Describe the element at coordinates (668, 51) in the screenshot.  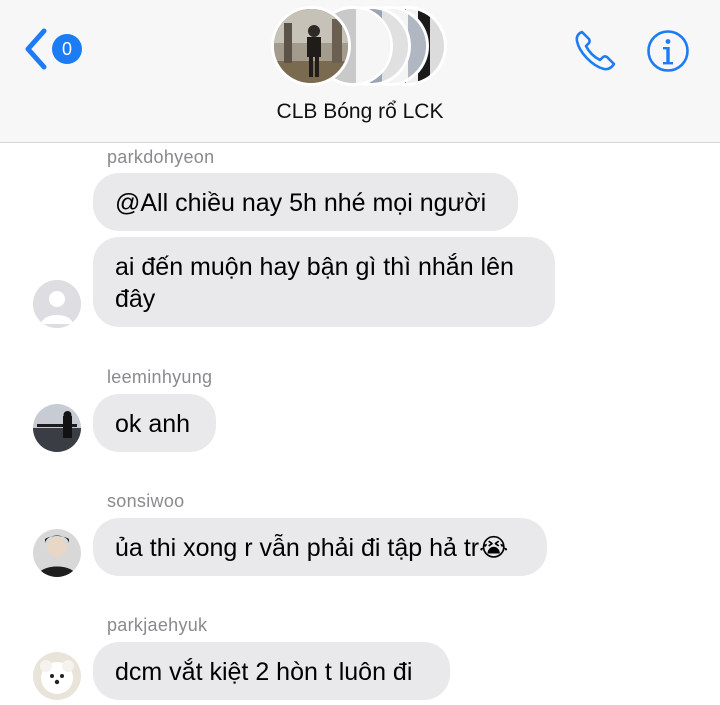
I see `info-icon` at that location.